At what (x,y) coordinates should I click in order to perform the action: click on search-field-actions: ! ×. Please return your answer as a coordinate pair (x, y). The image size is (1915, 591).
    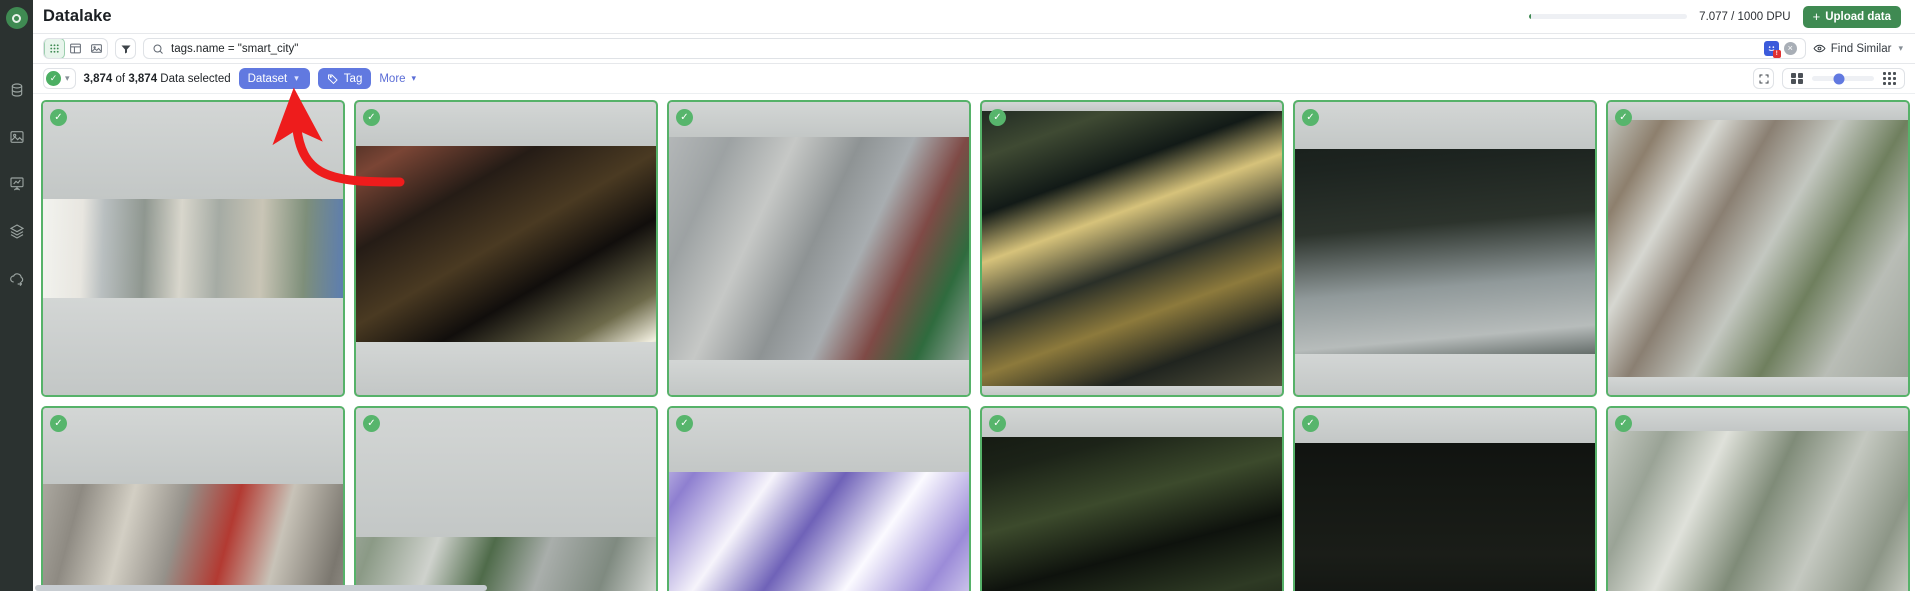
    Looking at the image, I should click on (1780, 49).